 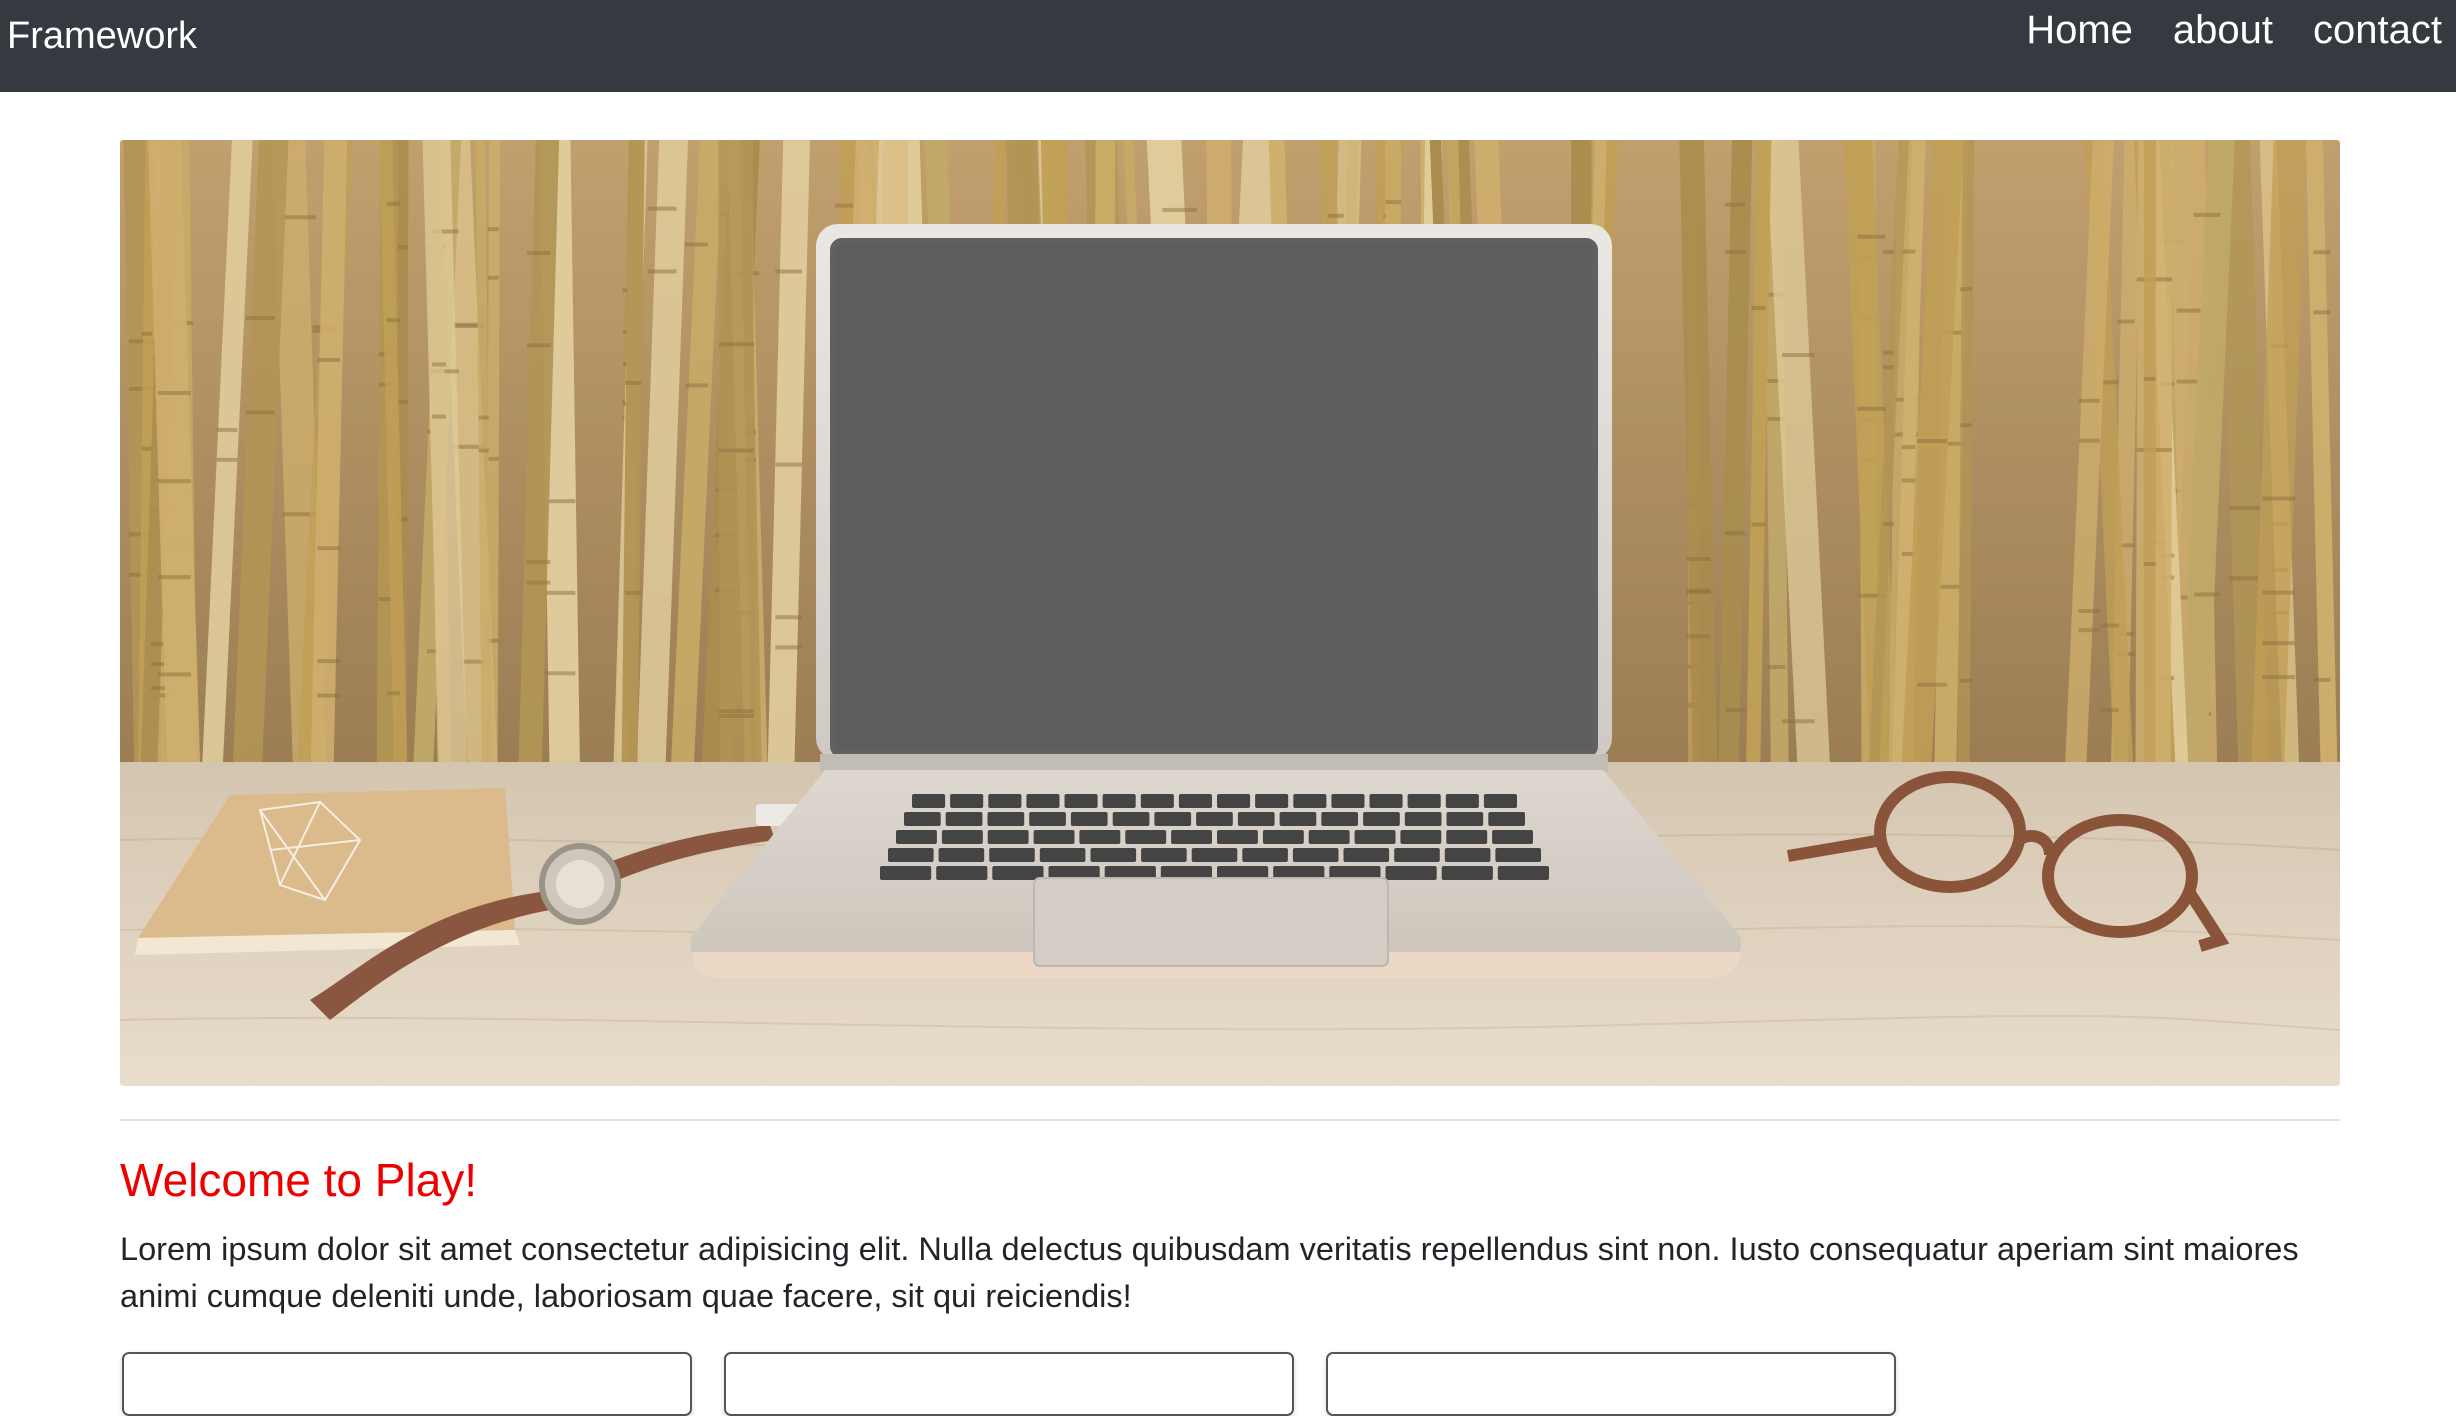 I want to click on section-divider, so click(x=1230, y=1120).